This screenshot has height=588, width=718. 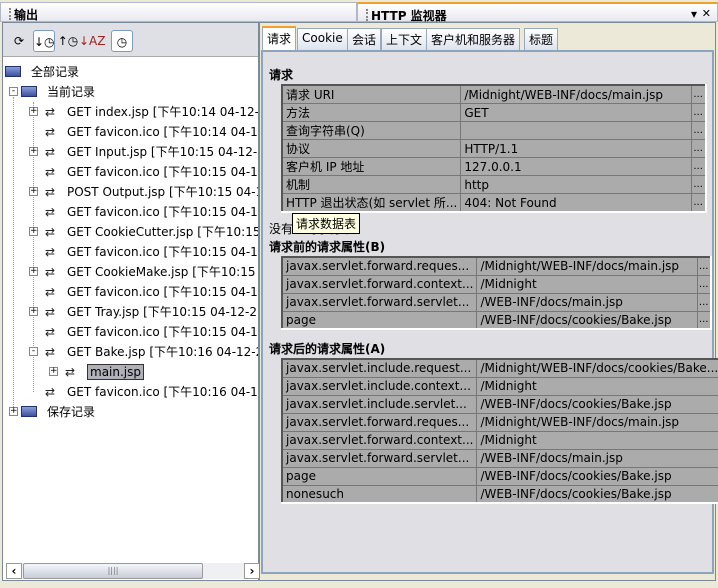 What do you see at coordinates (322, 39) in the screenshot?
I see `tab-1: Cookie` at bounding box center [322, 39].